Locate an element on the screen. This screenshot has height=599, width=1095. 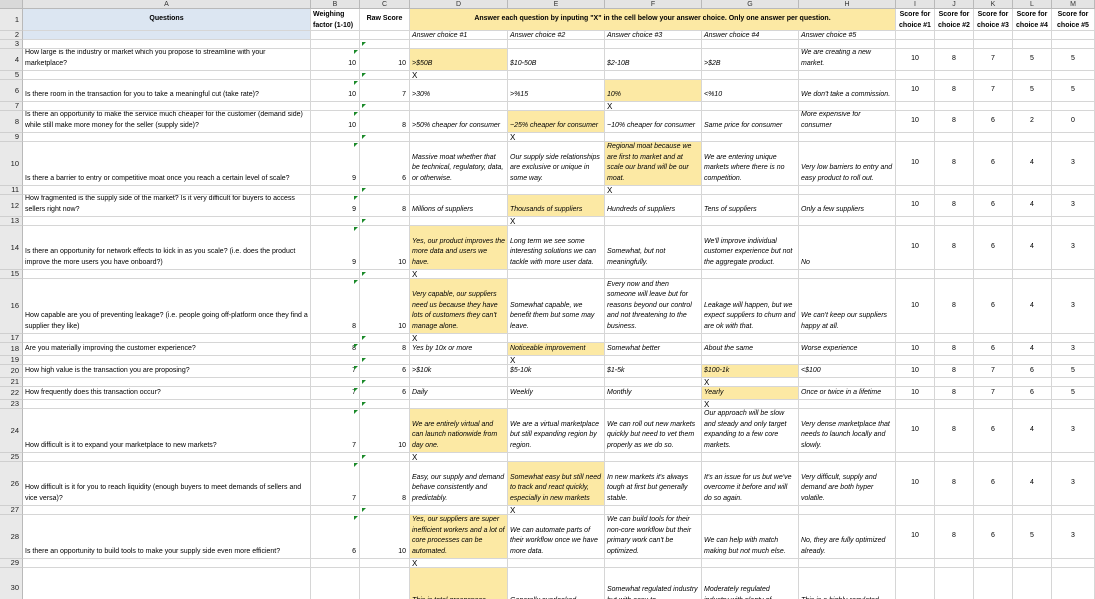
score-cell: 2 is located at coordinates (1032, 122).